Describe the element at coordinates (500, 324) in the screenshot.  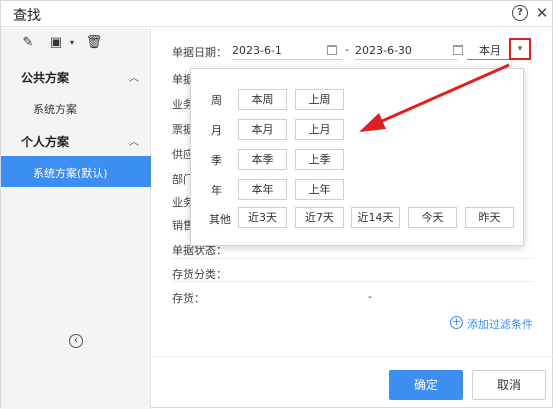
I see `add-filter-link: 添加过滤条件` at that location.